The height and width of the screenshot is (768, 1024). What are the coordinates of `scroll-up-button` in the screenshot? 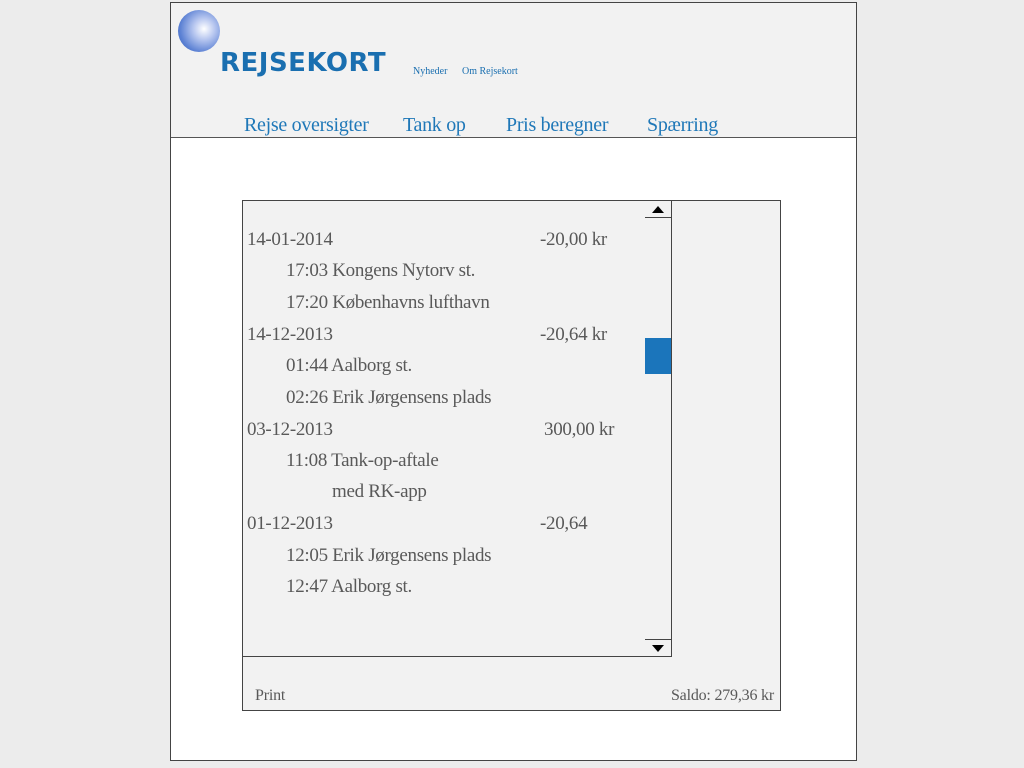 It's located at (658, 209).